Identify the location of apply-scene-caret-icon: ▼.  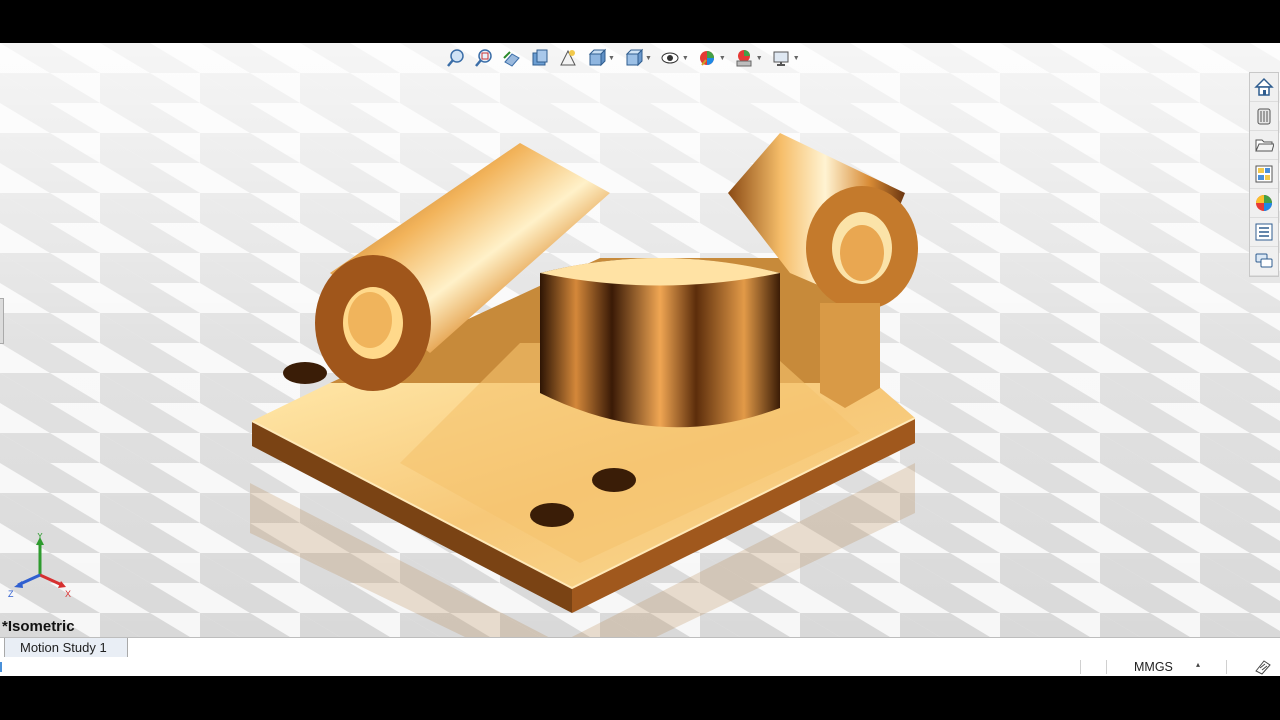
(759, 58).